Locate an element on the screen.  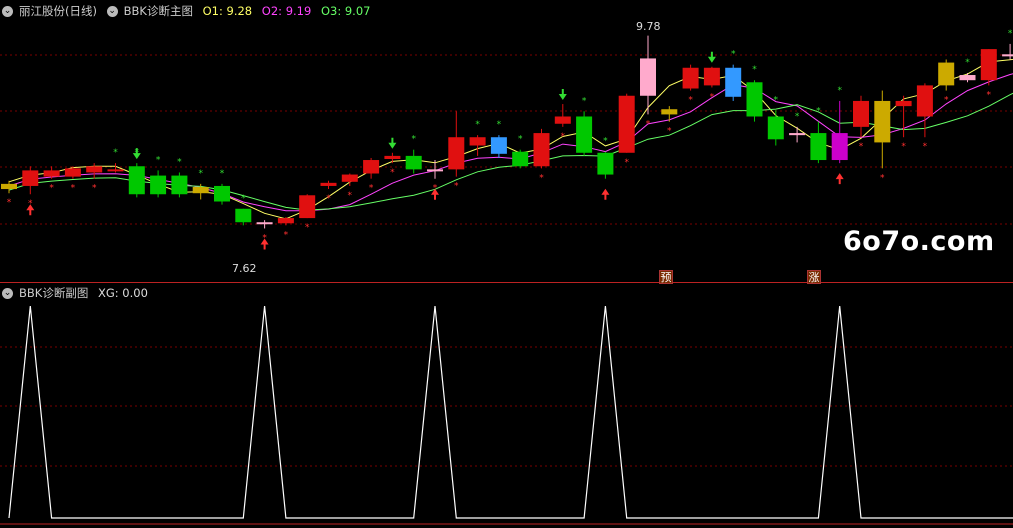
sub-collapse-icon: ⌄ is located at coordinates (7, 293).